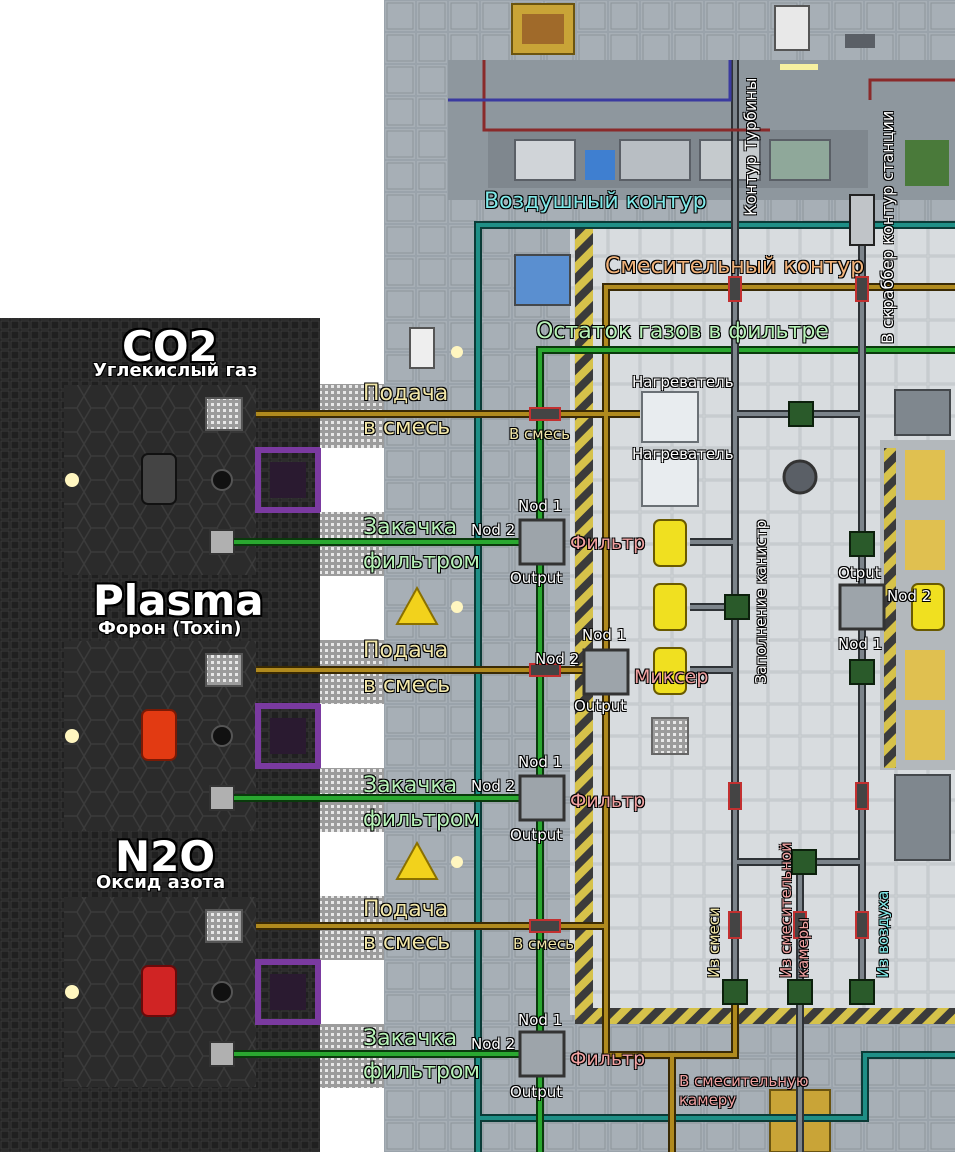 The height and width of the screenshot is (1152, 955). Describe the element at coordinates (608, 543) in the screenshot. I see `filter1-label: Фильтр` at that location.